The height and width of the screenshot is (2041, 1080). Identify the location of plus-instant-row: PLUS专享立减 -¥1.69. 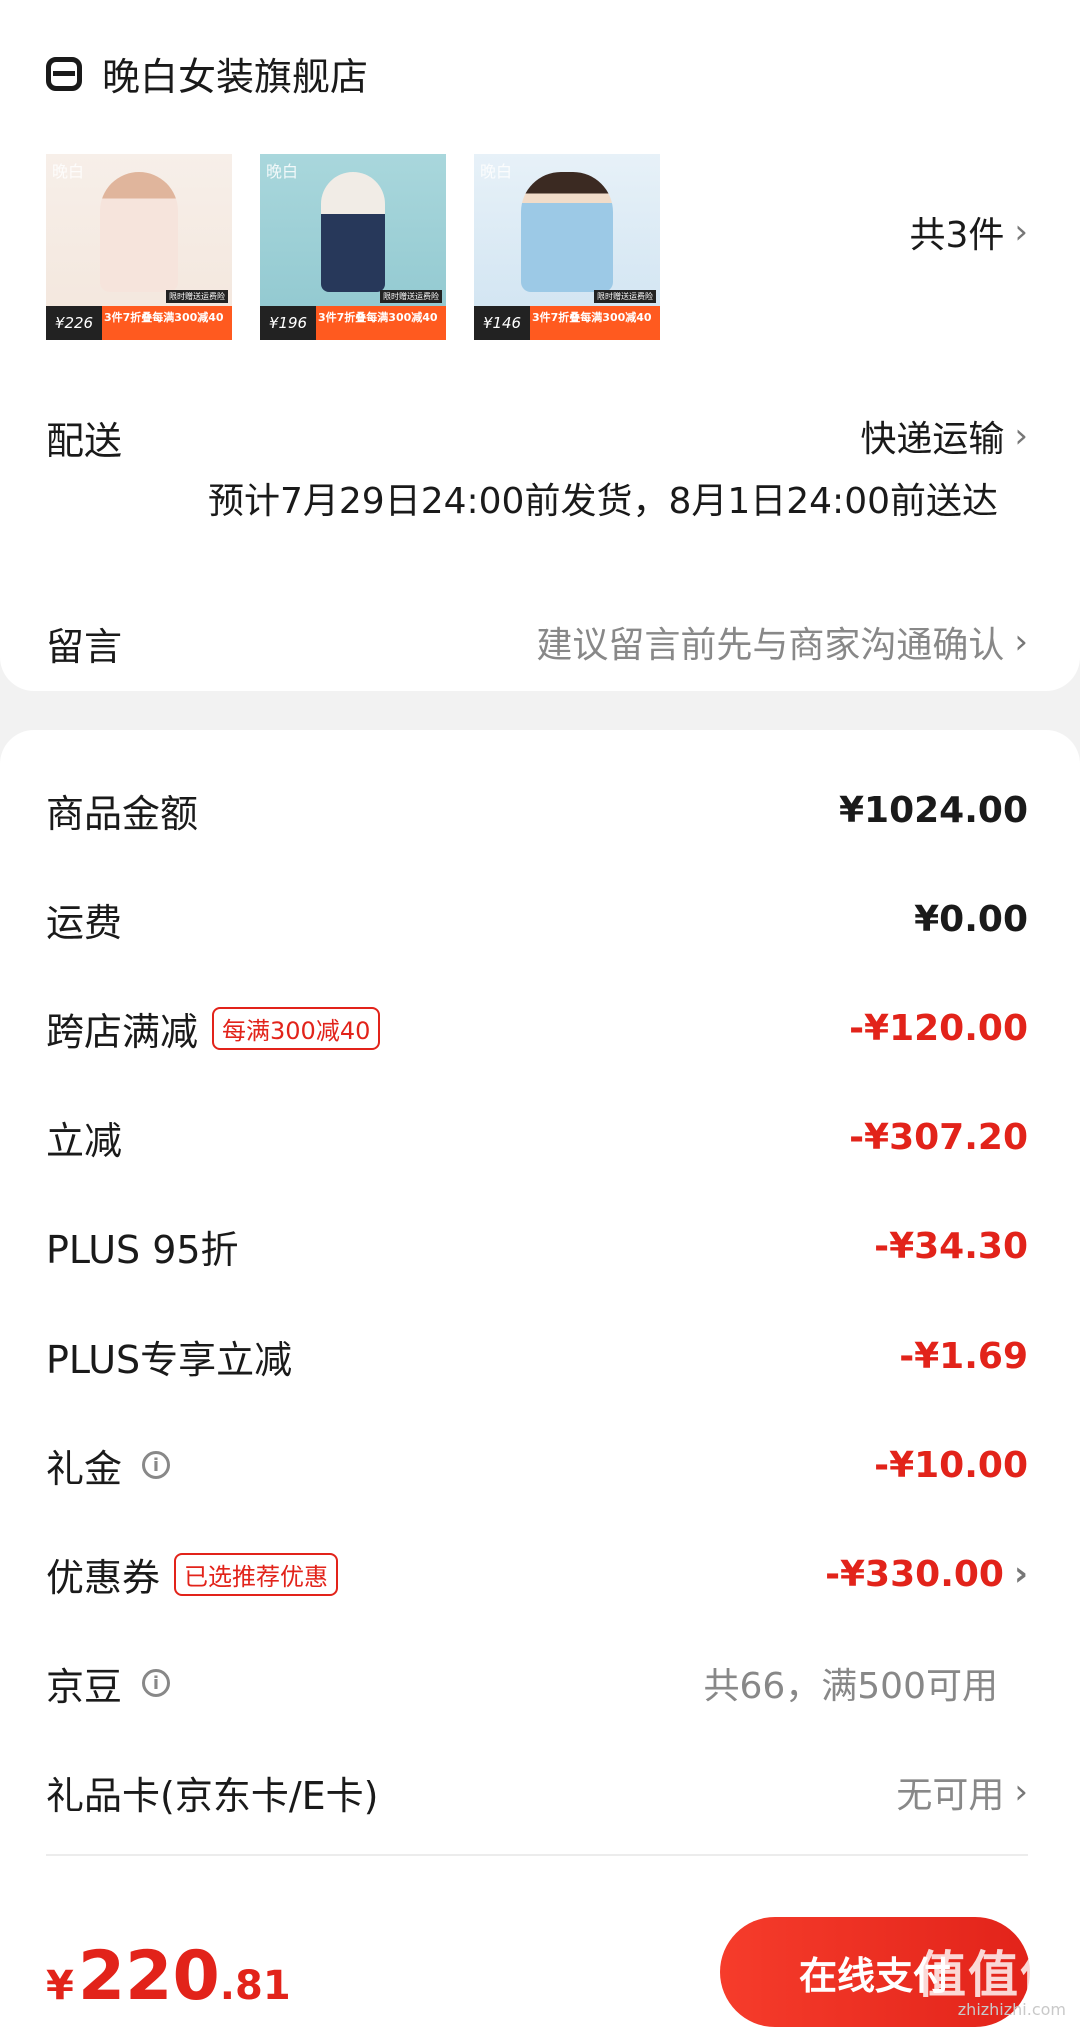
(537, 1358).